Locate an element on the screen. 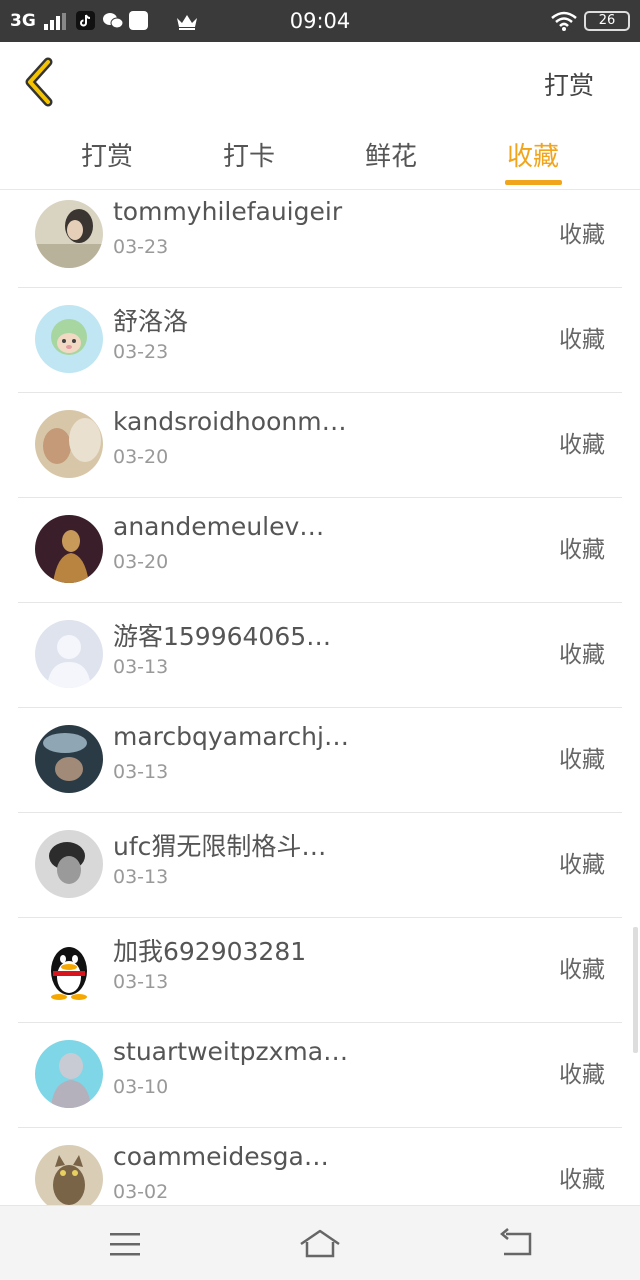  list-item: 加我692903281 03-13 收藏 is located at coordinates (320, 970).